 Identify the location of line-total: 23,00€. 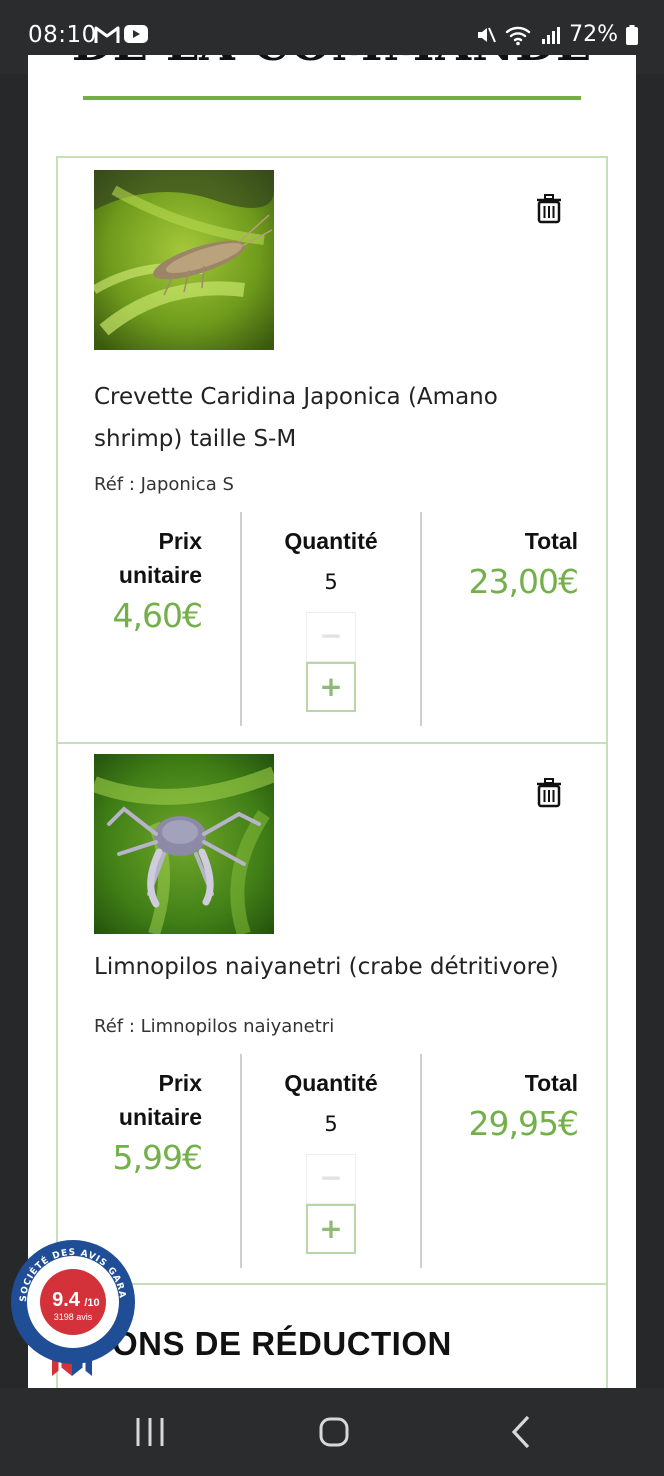
(523, 581).